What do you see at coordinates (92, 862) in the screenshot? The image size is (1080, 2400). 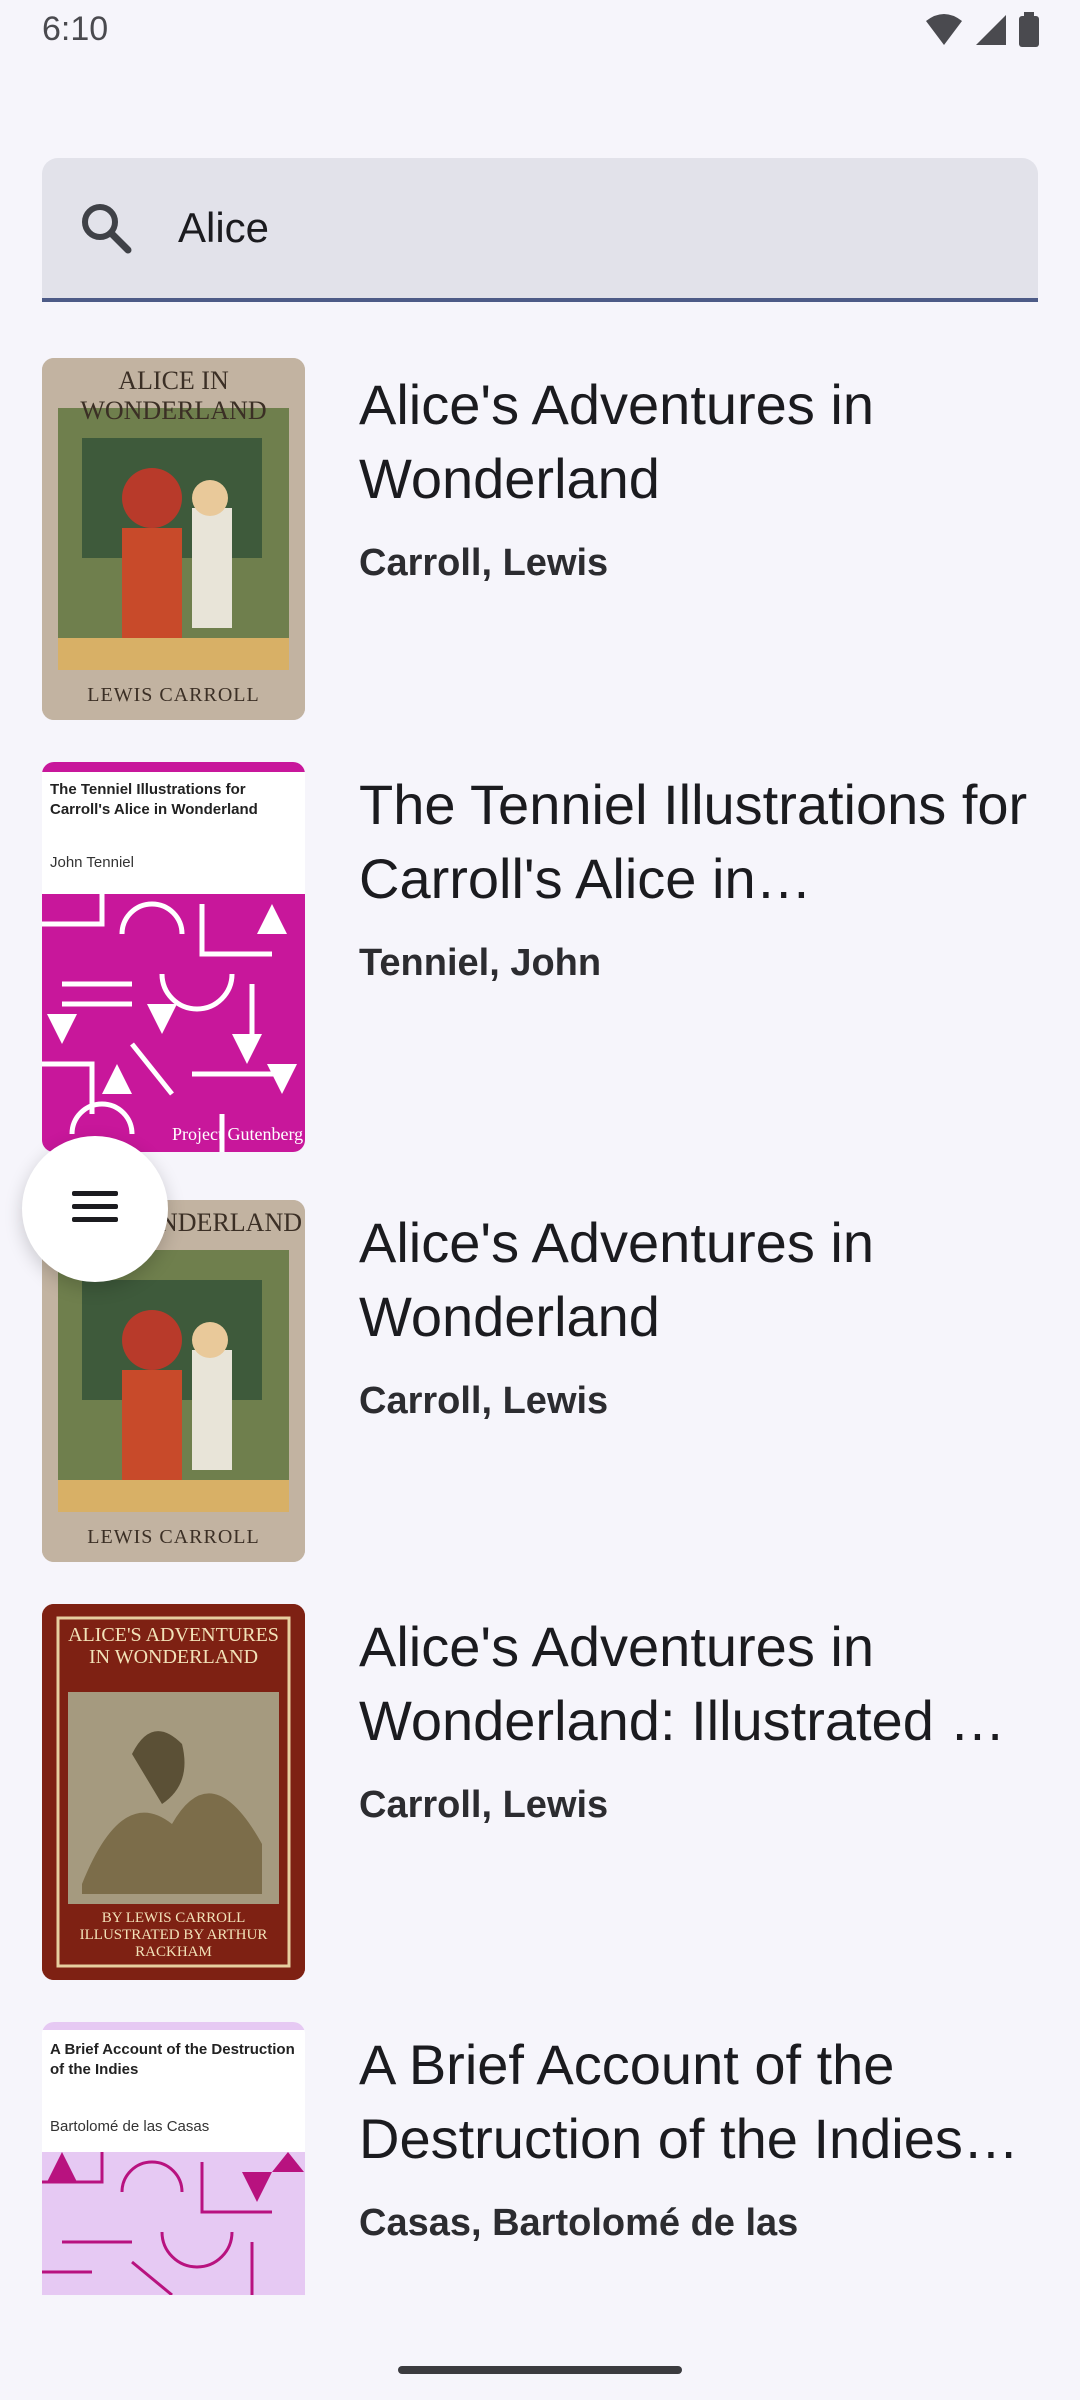 I see `cover-subheading: John Tenniel` at bounding box center [92, 862].